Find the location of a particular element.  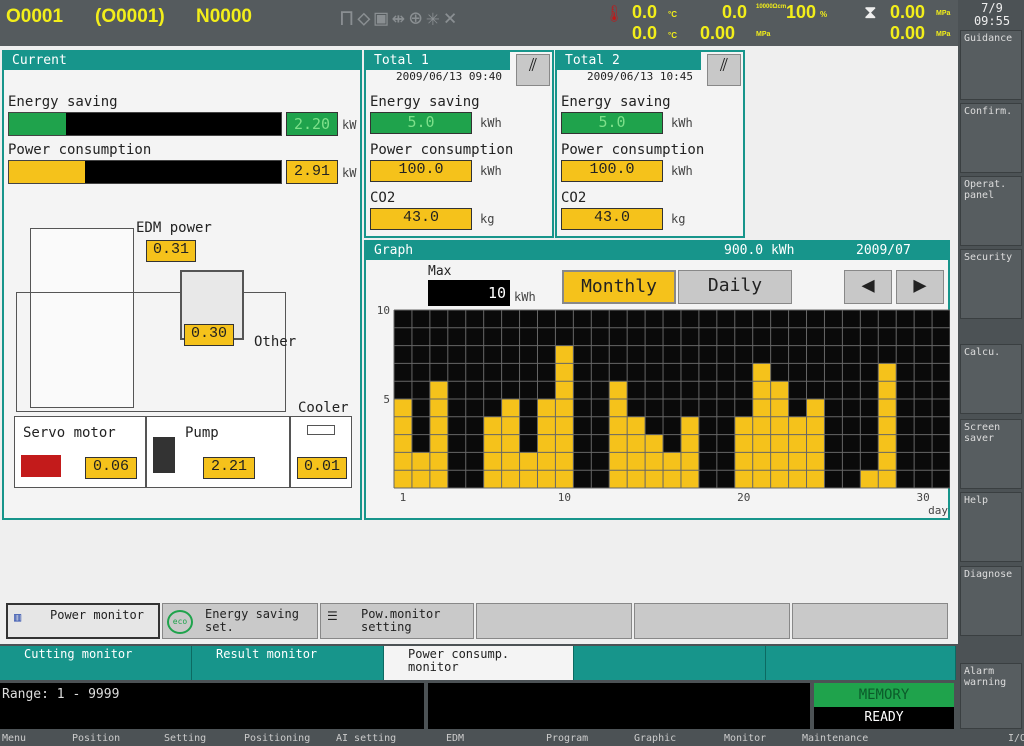

y-tick-label: 10 is located at coordinates (383, 311).